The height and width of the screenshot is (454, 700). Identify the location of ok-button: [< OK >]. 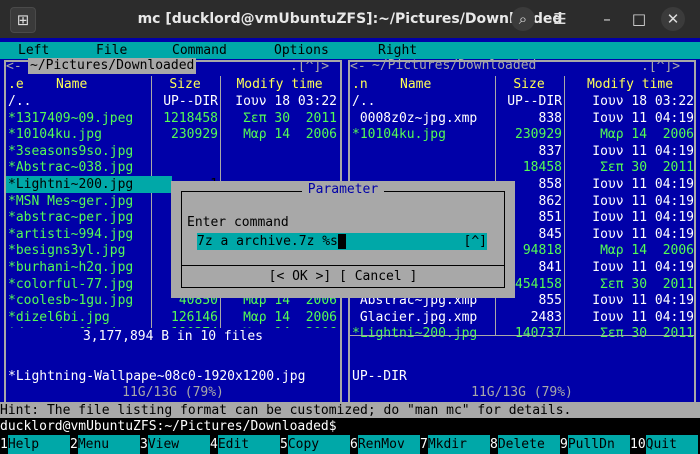
(300, 276).